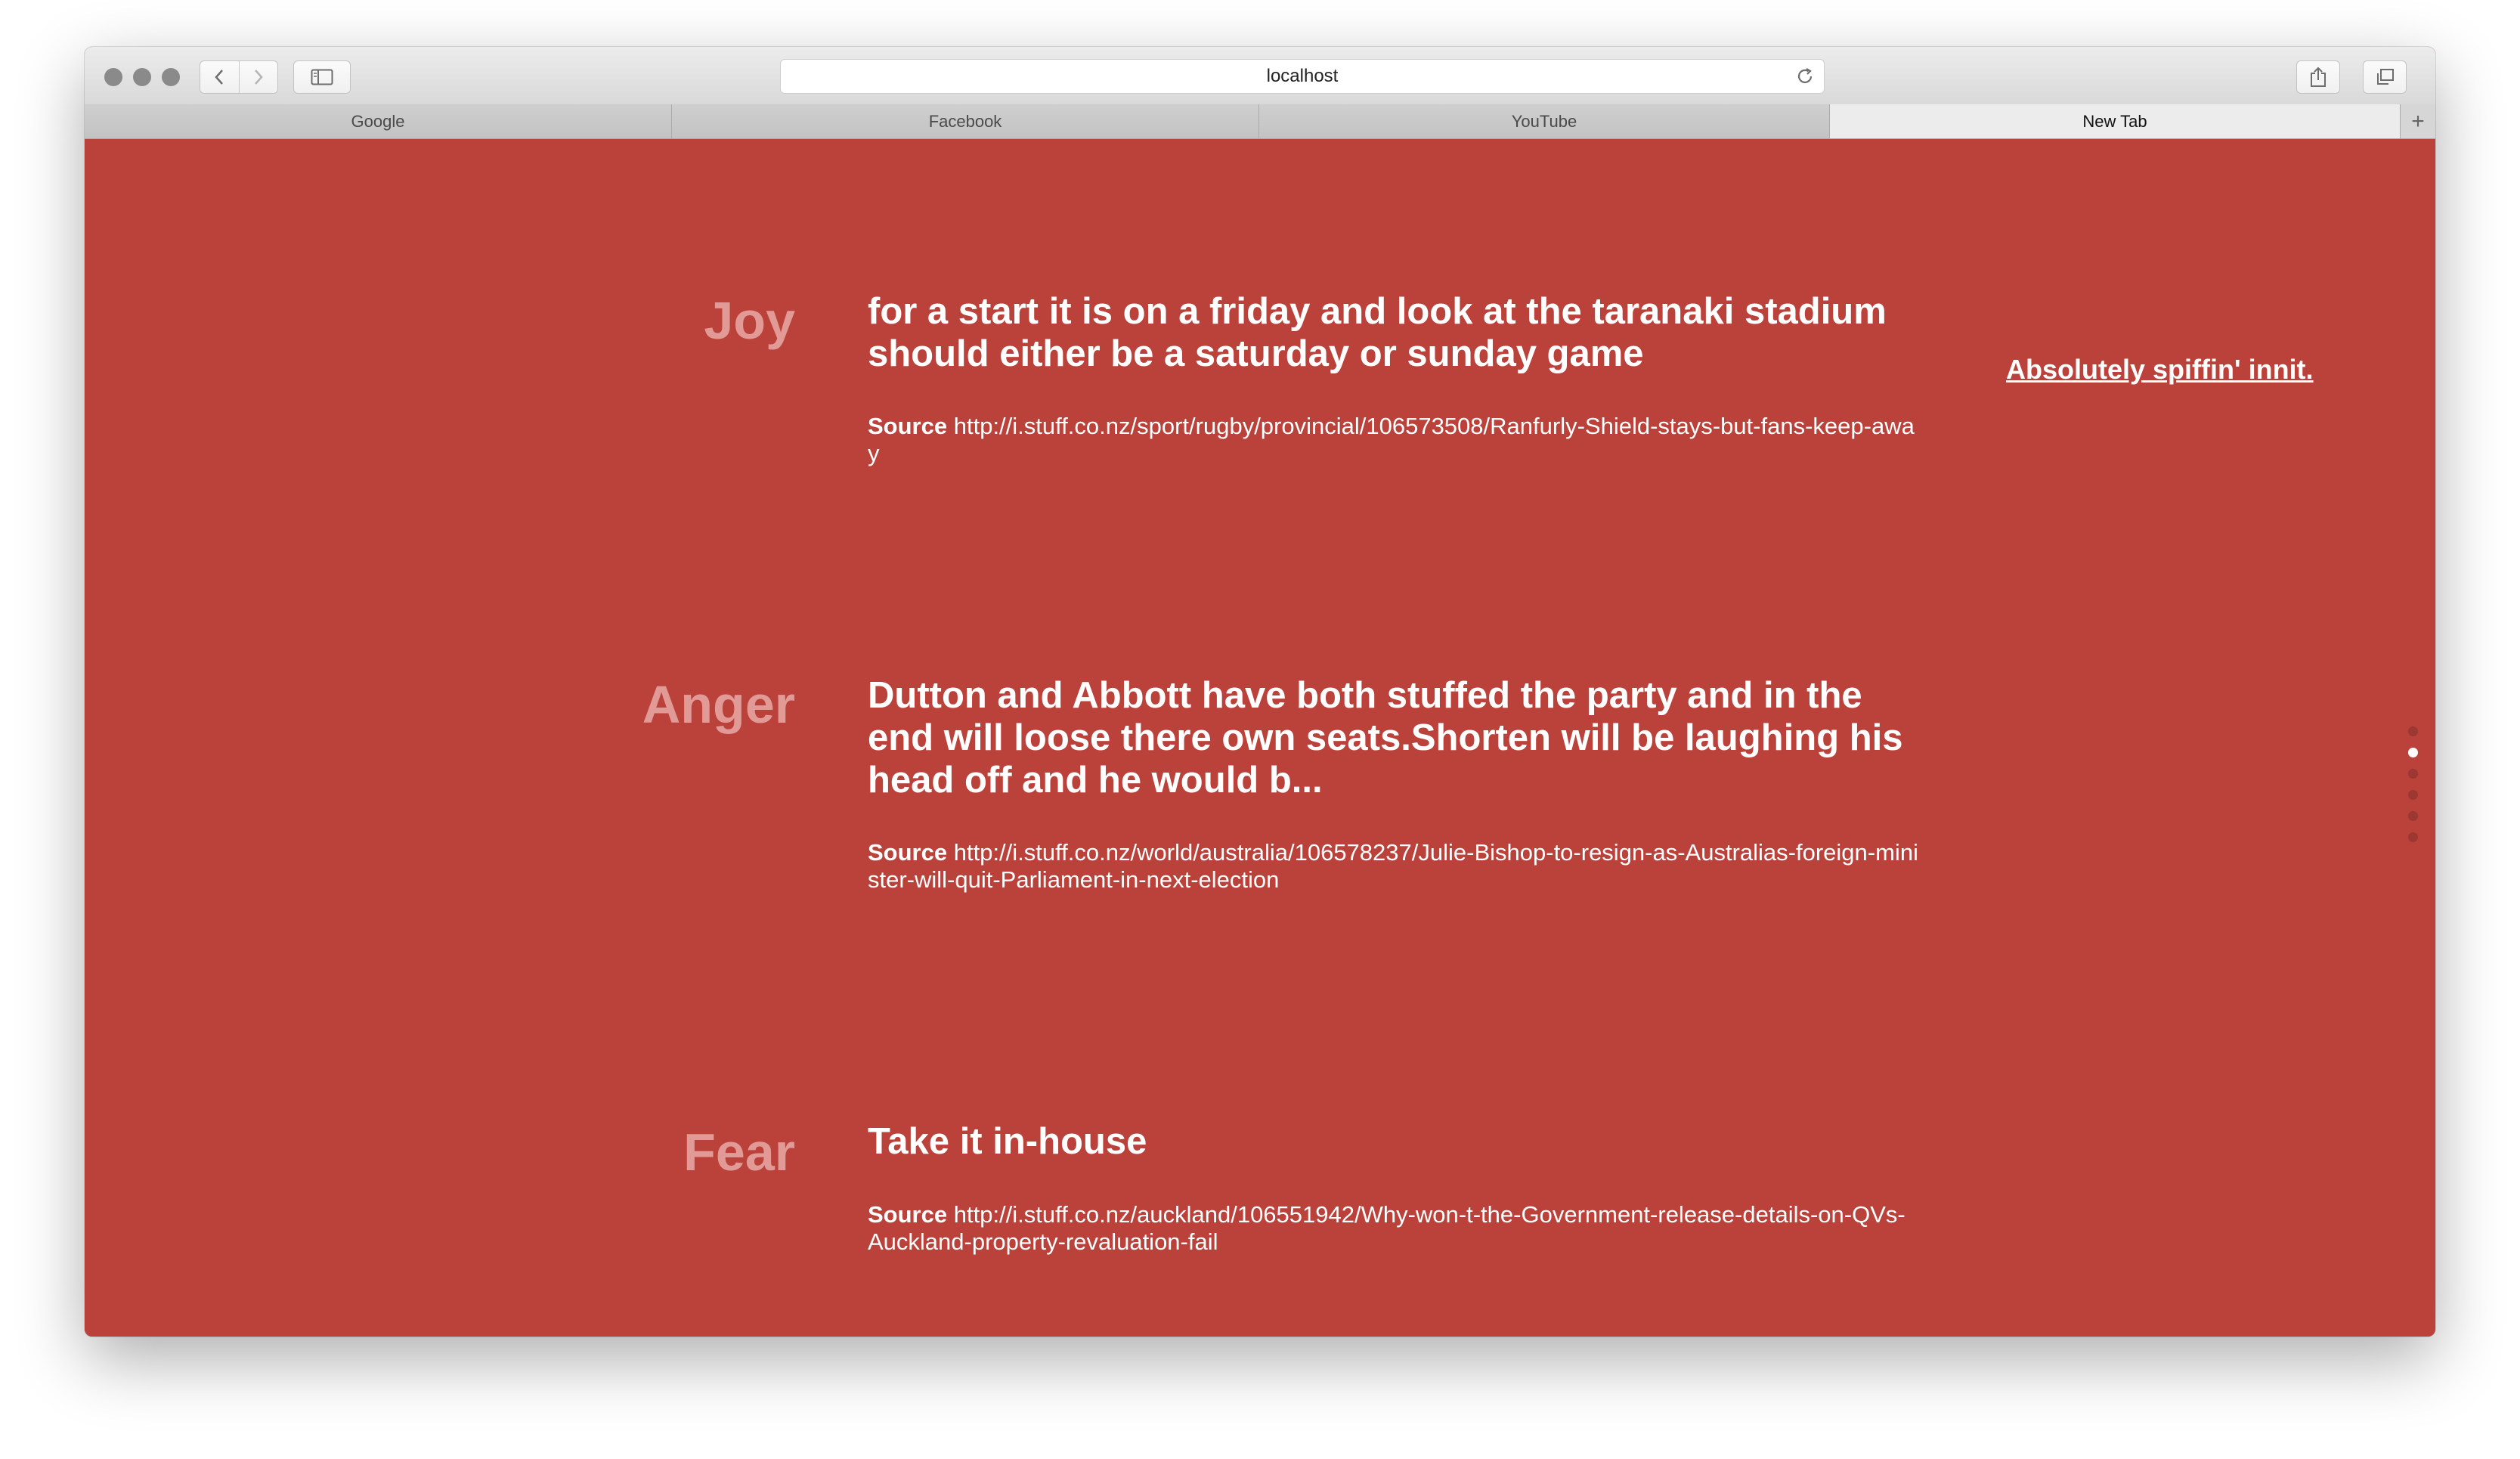 Image resolution: width=2520 pixels, height=1459 pixels. Describe the element at coordinates (2160, 370) in the screenshot. I see `side-link: Absolutely spiffin' innit.` at that location.